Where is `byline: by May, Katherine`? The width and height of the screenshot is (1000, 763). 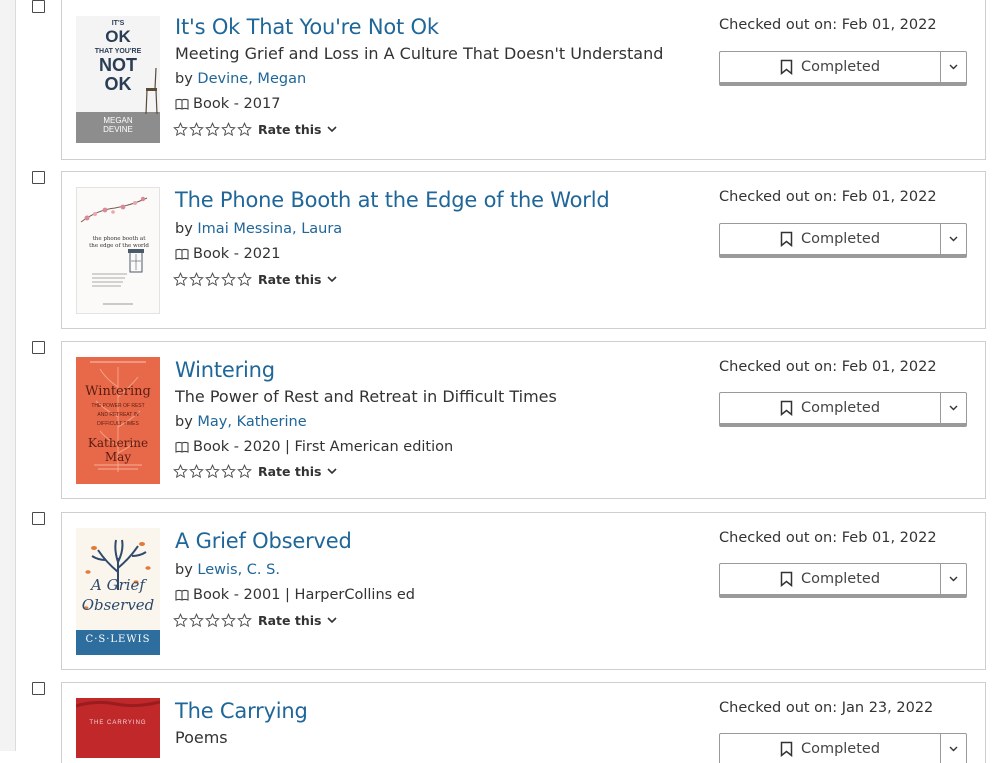 byline: by May, Katherine is located at coordinates (241, 422).